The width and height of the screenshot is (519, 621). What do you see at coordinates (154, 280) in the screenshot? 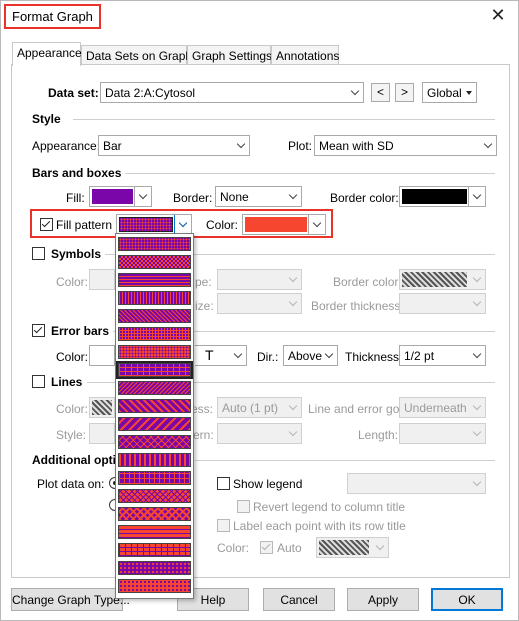
I see `pattern-option-horiz-lines` at bounding box center [154, 280].